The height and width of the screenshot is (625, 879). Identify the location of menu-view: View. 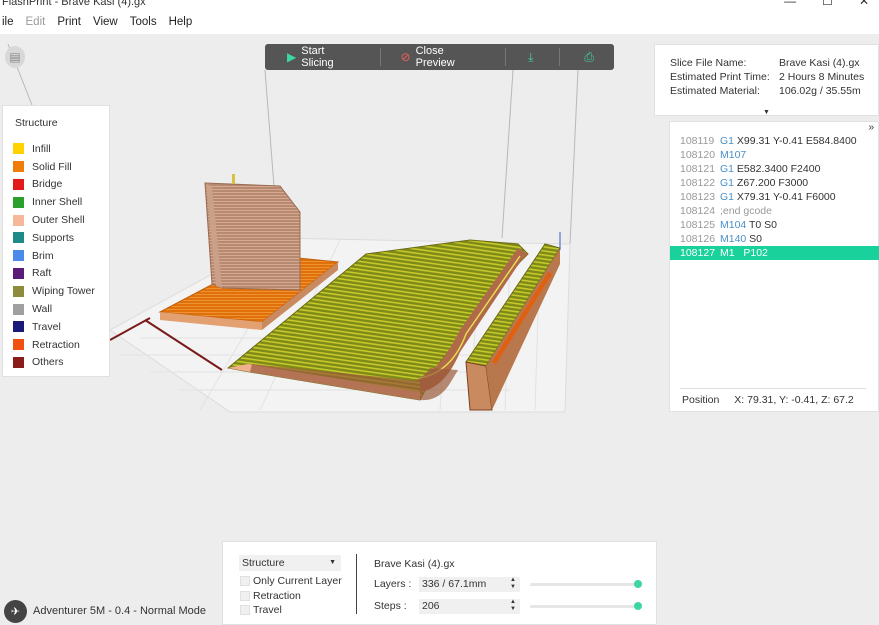
(105, 22).